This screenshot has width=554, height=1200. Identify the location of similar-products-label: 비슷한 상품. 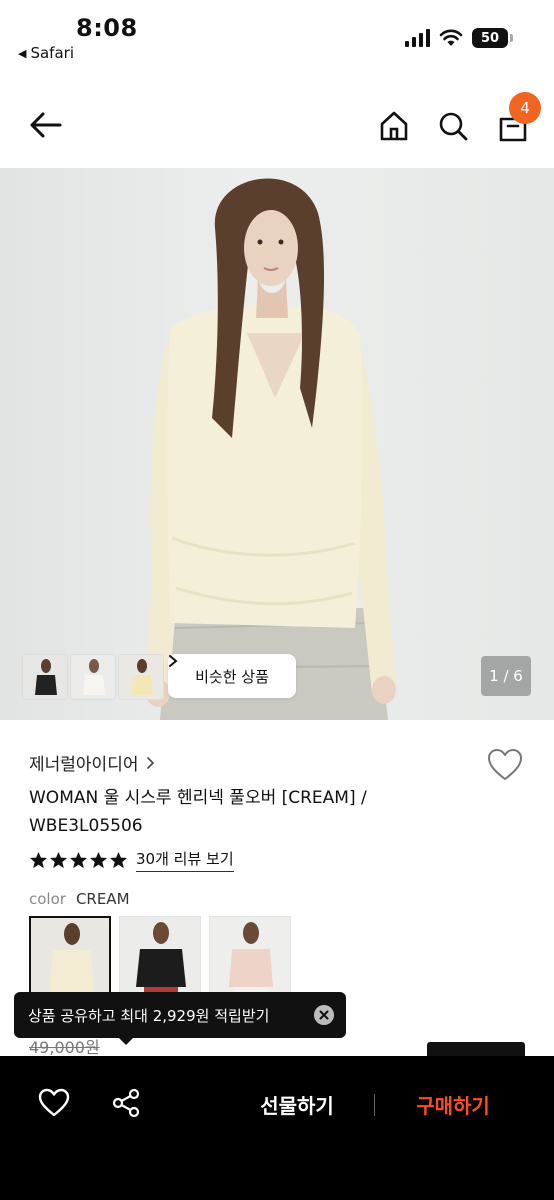
(232, 676).